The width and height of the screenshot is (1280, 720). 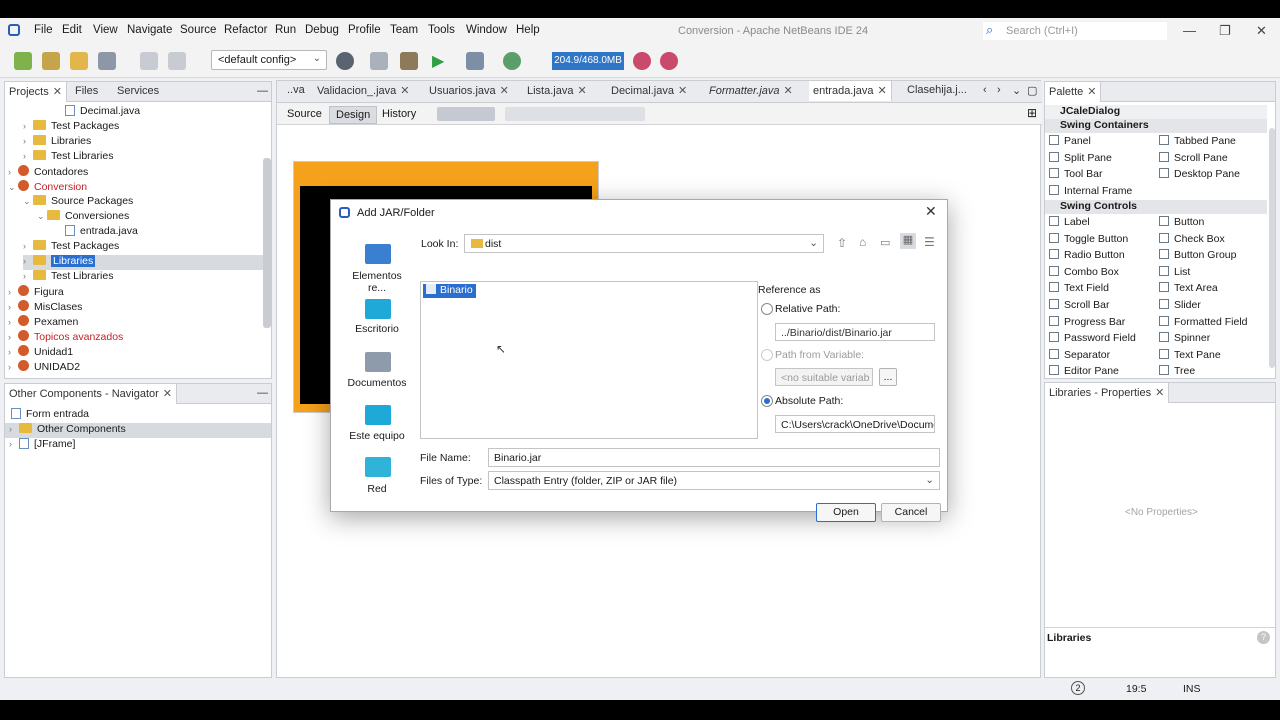 I want to click on tree-item: Form entrada, so click(x=50, y=415).